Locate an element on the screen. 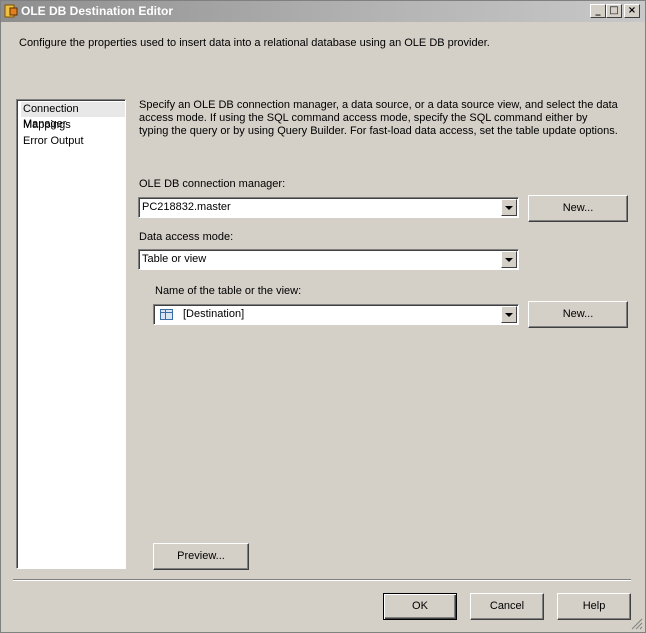  minimize-button: _ is located at coordinates (598, 11).